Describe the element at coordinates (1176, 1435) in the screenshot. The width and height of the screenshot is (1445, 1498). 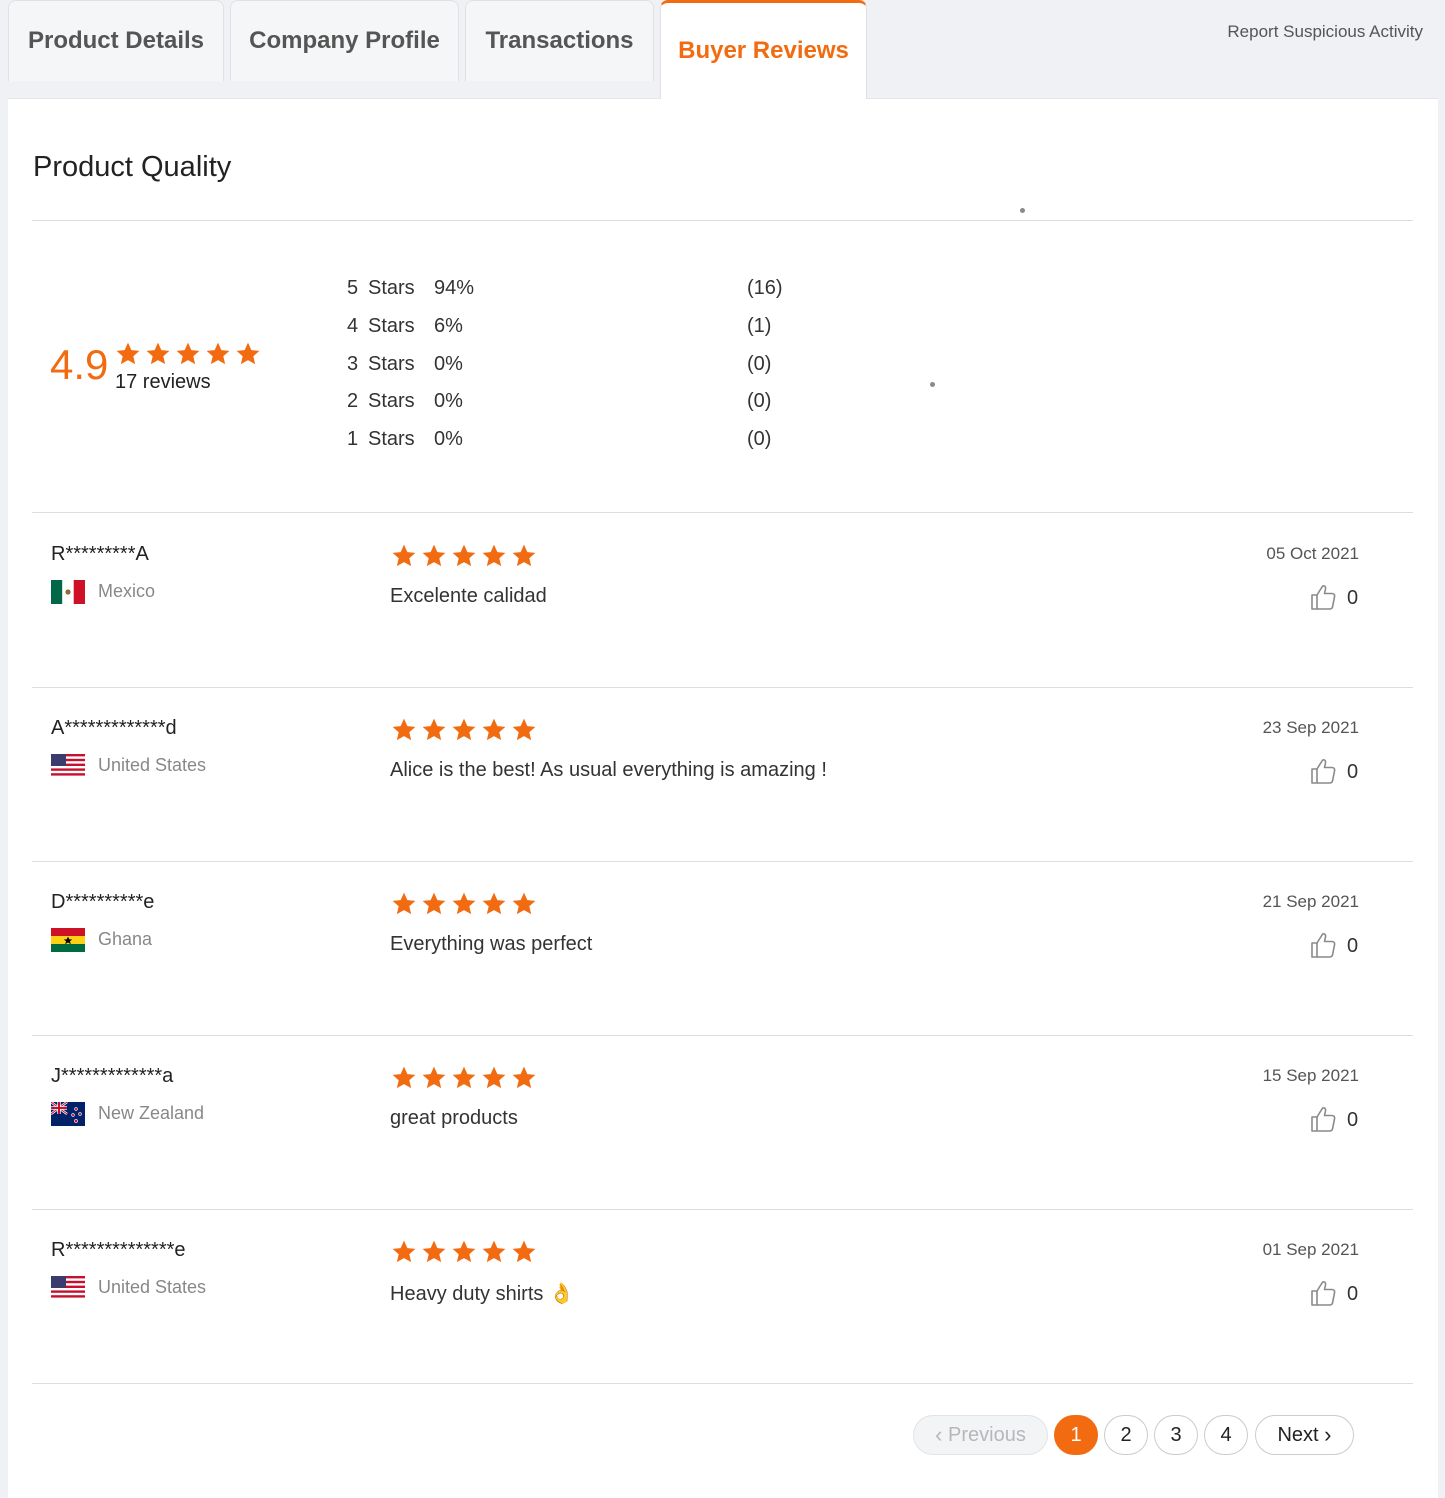
I see `page-button-3: 3` at that location.